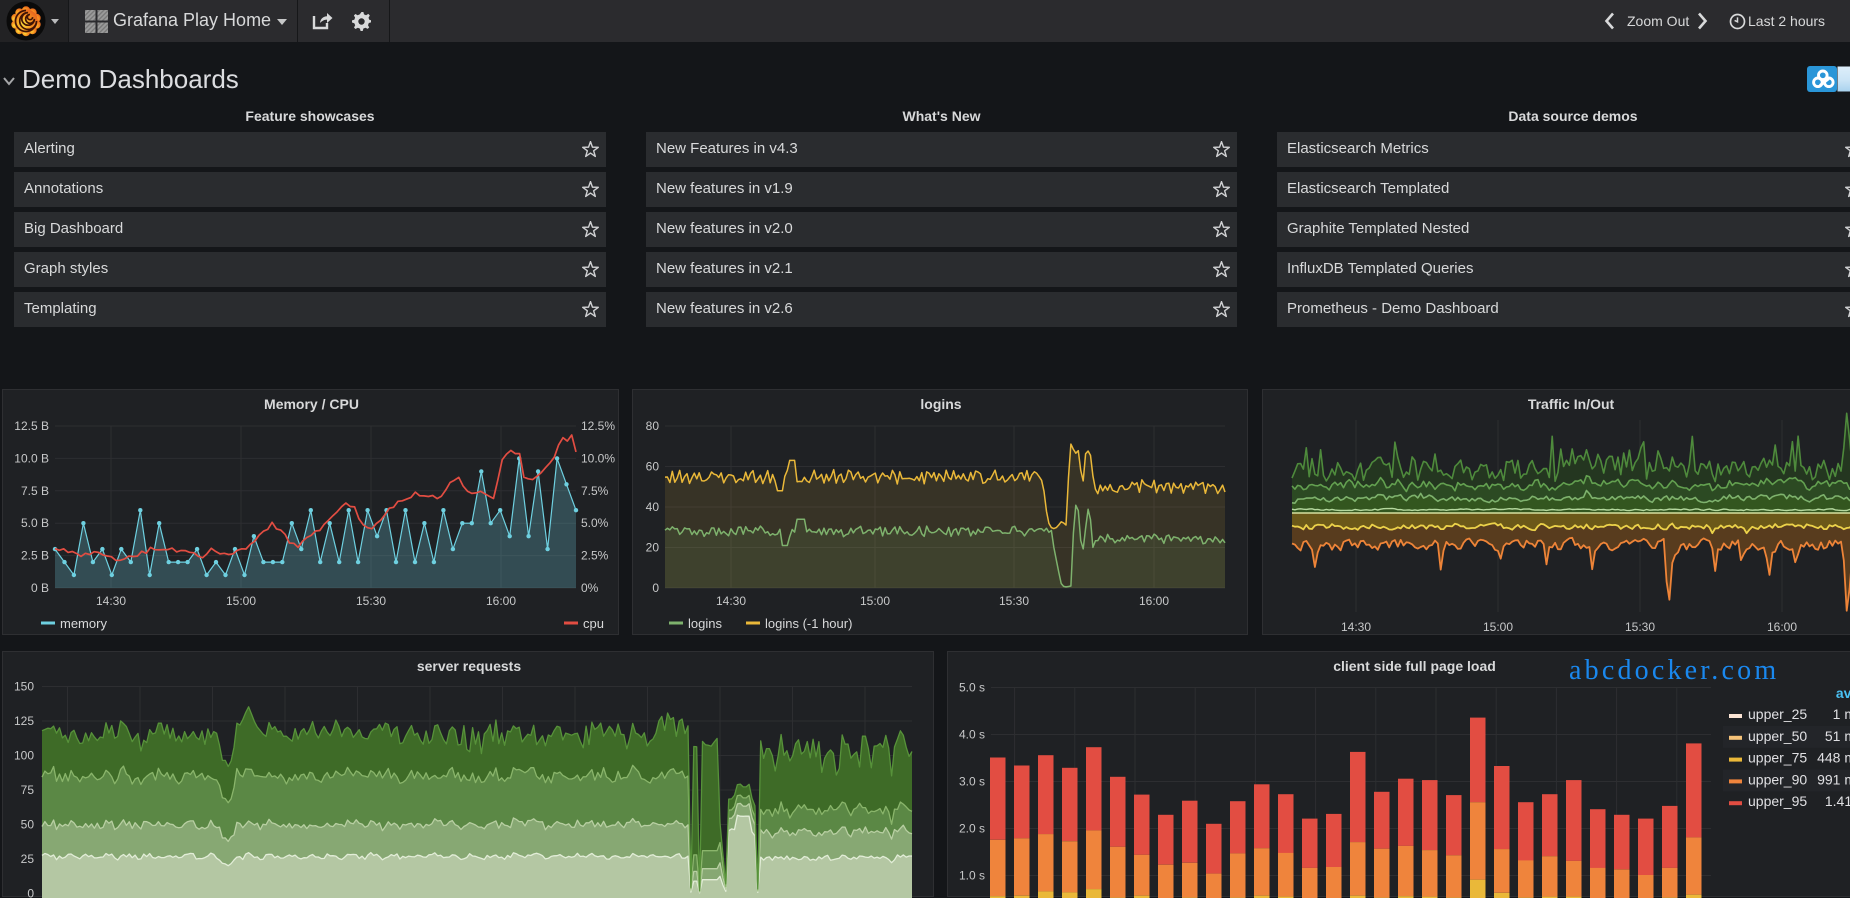  I want to click on svg-text: upper_25, so click(1777, 714).